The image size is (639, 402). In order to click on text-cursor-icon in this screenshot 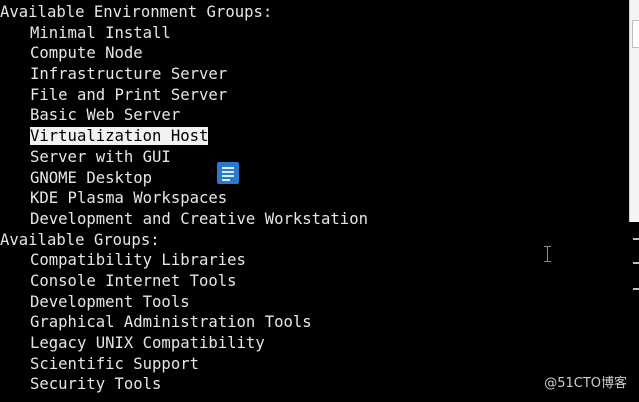, I will do `click(547, 254)`.